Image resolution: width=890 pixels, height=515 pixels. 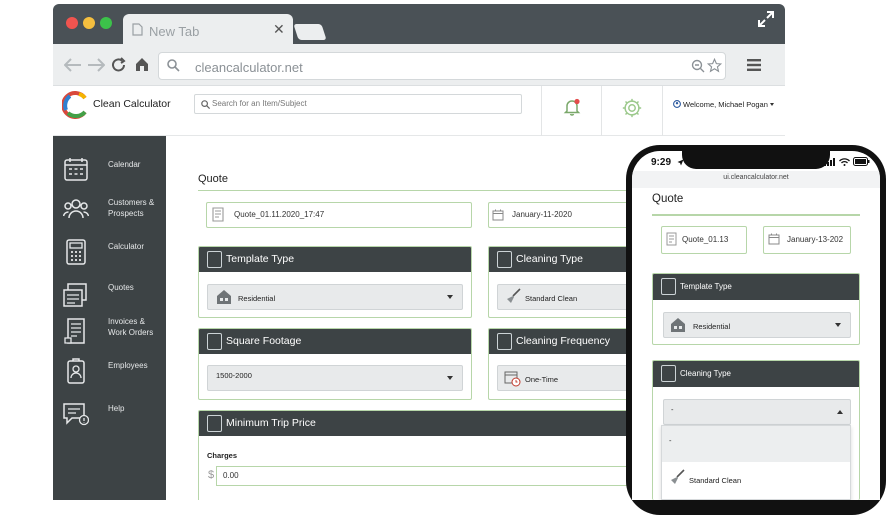 I want to click on cleaning-type-label: Cleaning Type, so click(x=549, y=259).